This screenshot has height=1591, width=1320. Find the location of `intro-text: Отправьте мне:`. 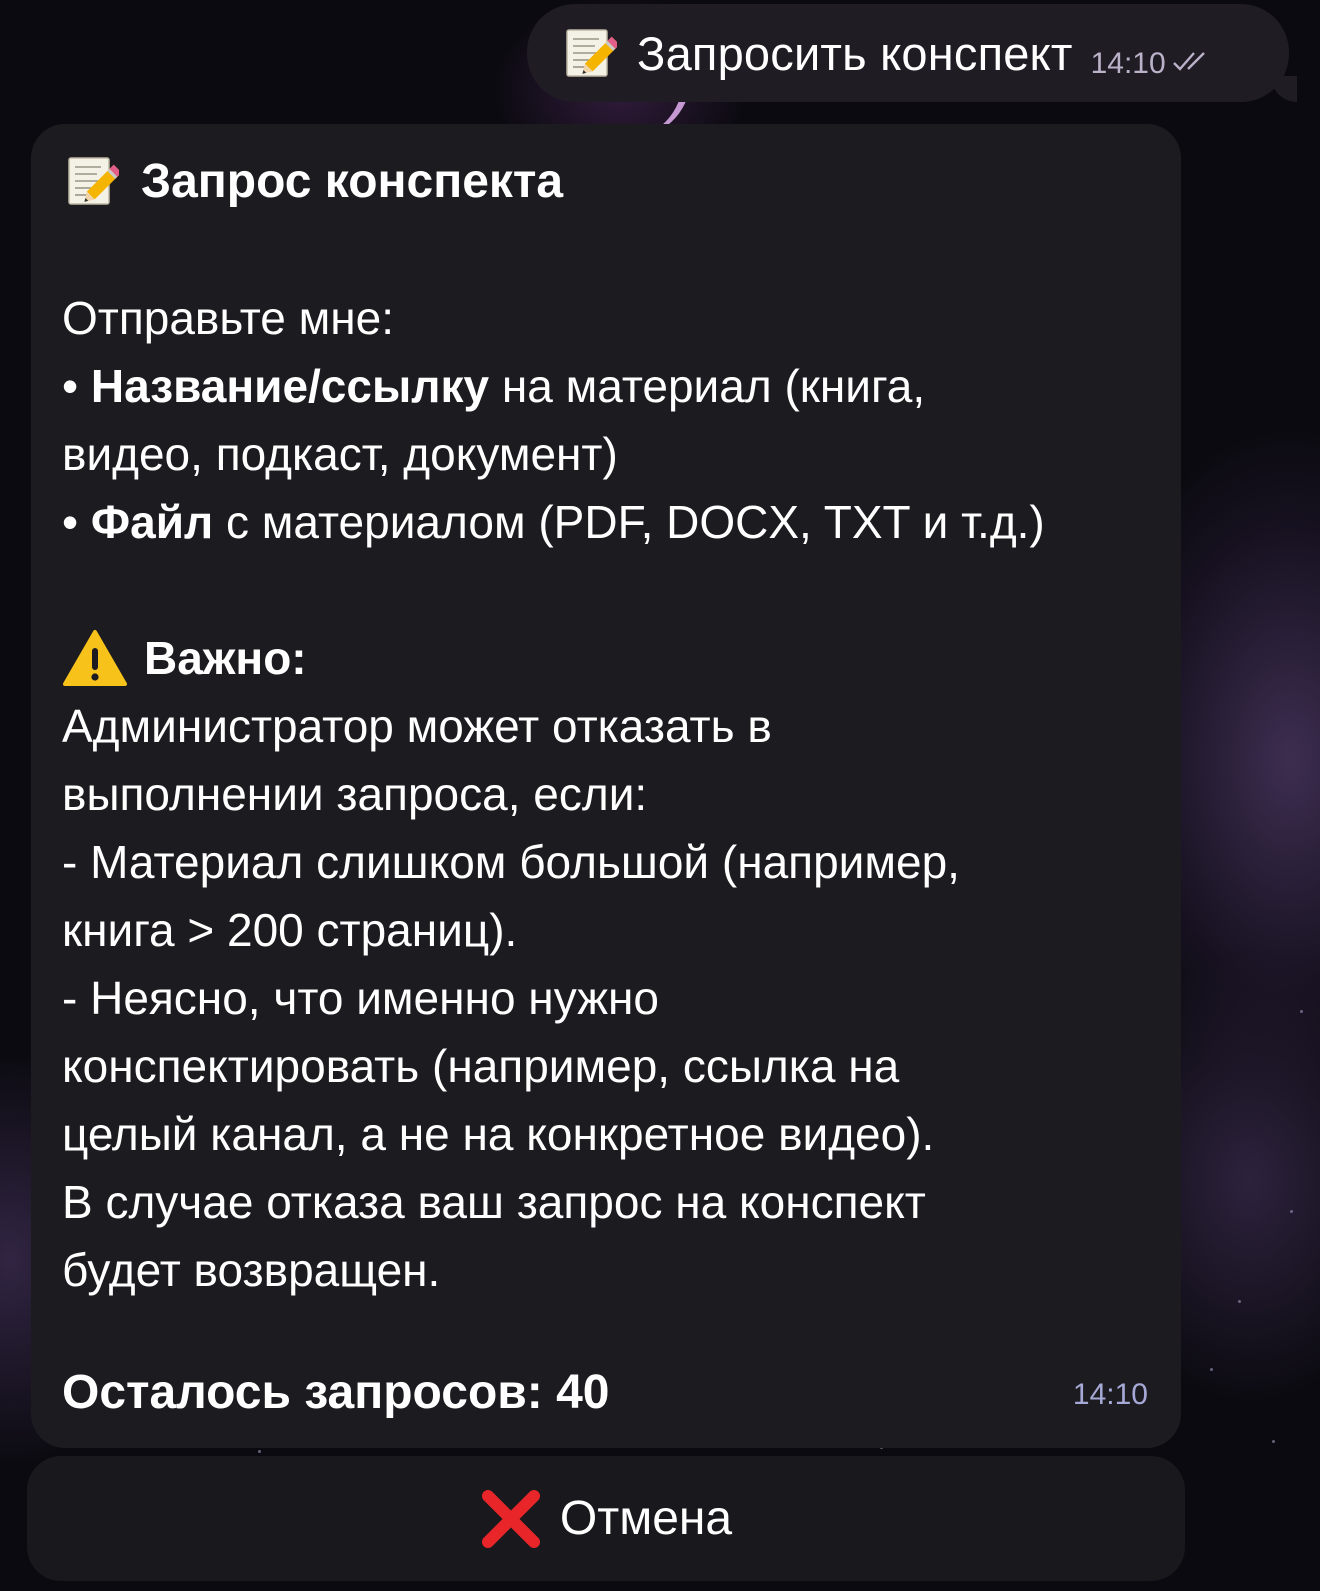

intro-text: Отправьте мне: is located at coordinates (228, 318).